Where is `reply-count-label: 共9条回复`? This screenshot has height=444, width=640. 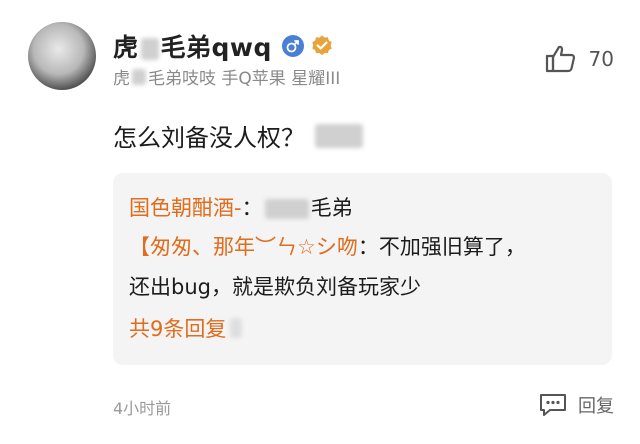 reply-count-label: 共9条回复 is located at coordinates (178, 329).